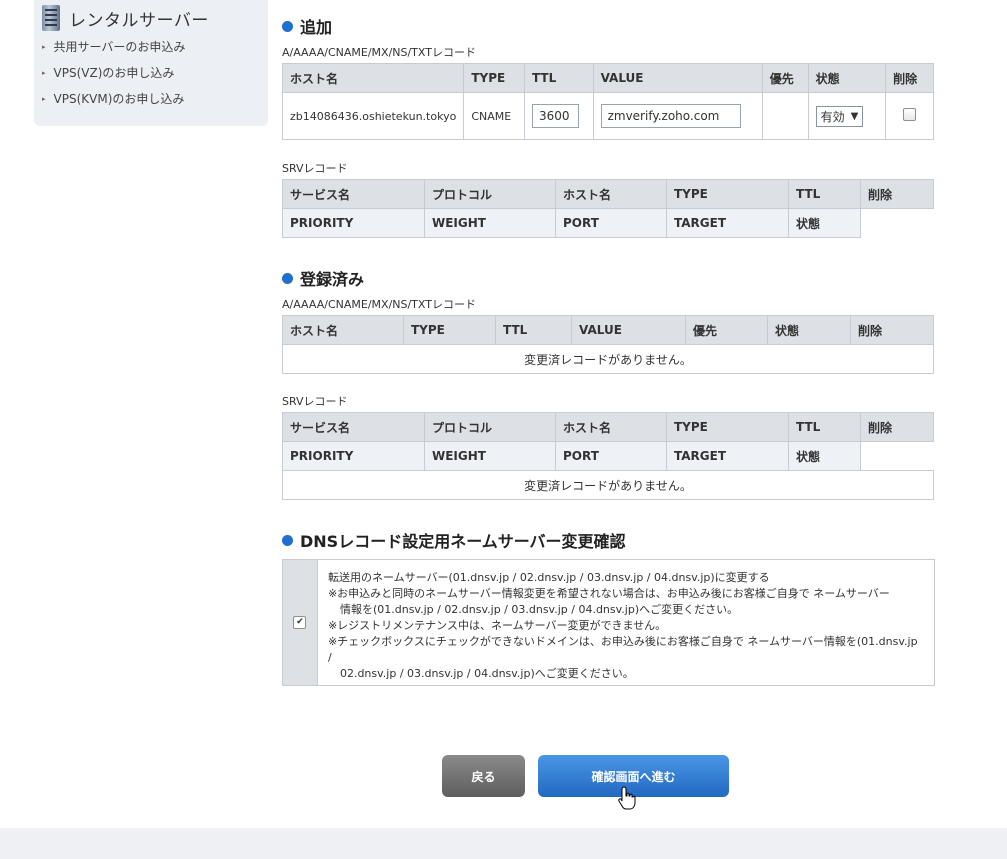 This screenshot has height=859, width=1007. I want to click on value-input: zmverify.zoho.com, so click(670, 116).